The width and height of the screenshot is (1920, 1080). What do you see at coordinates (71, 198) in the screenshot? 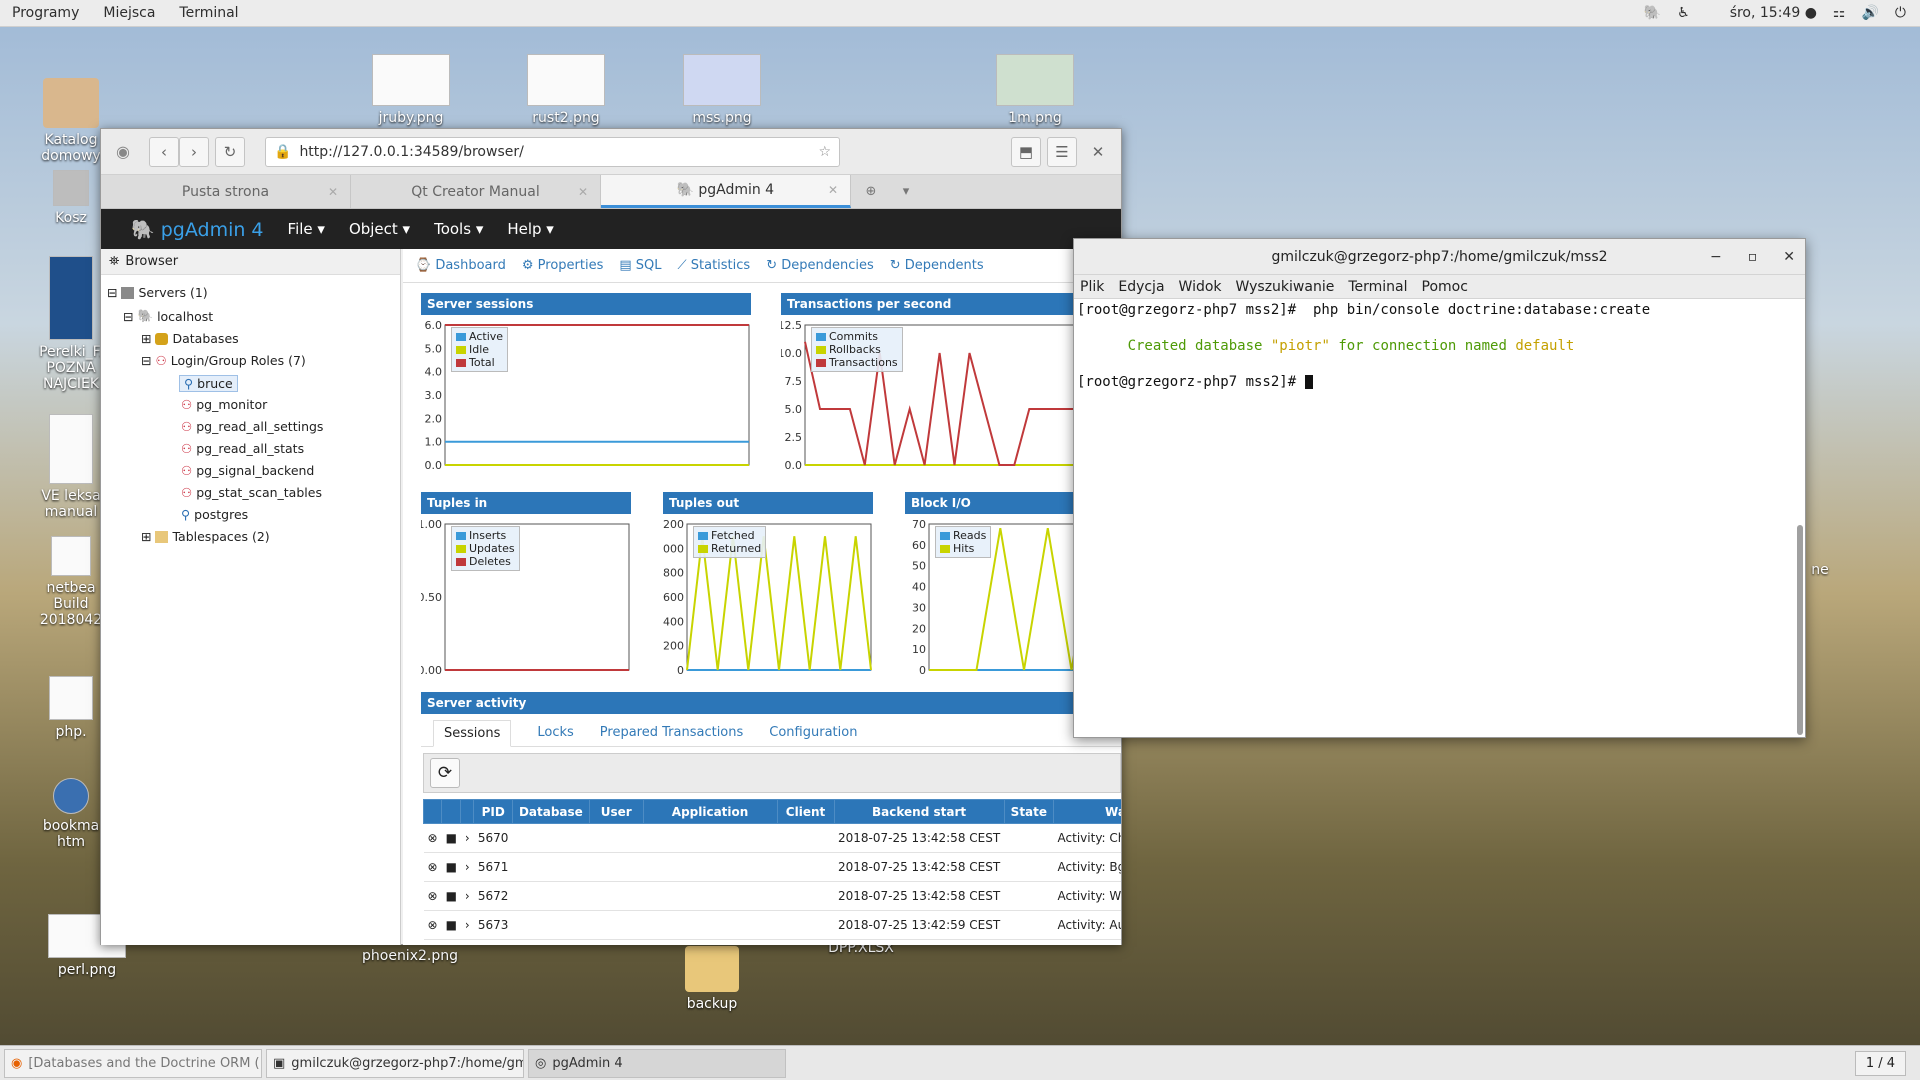
I see `desktop-icon: Kosz` at bounding box center [71, 198].